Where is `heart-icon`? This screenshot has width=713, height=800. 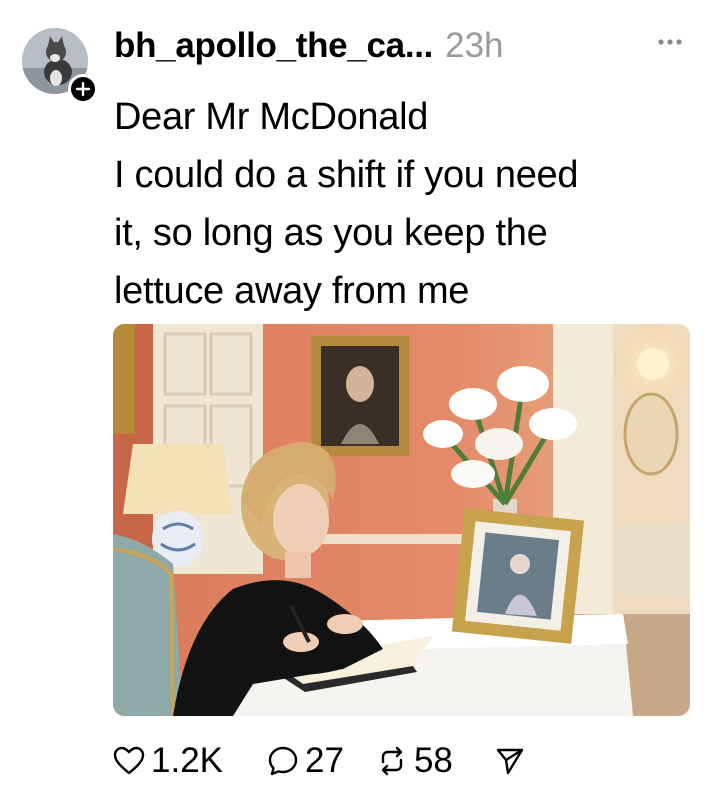 heart-icon is located at coordinates (129, 760).